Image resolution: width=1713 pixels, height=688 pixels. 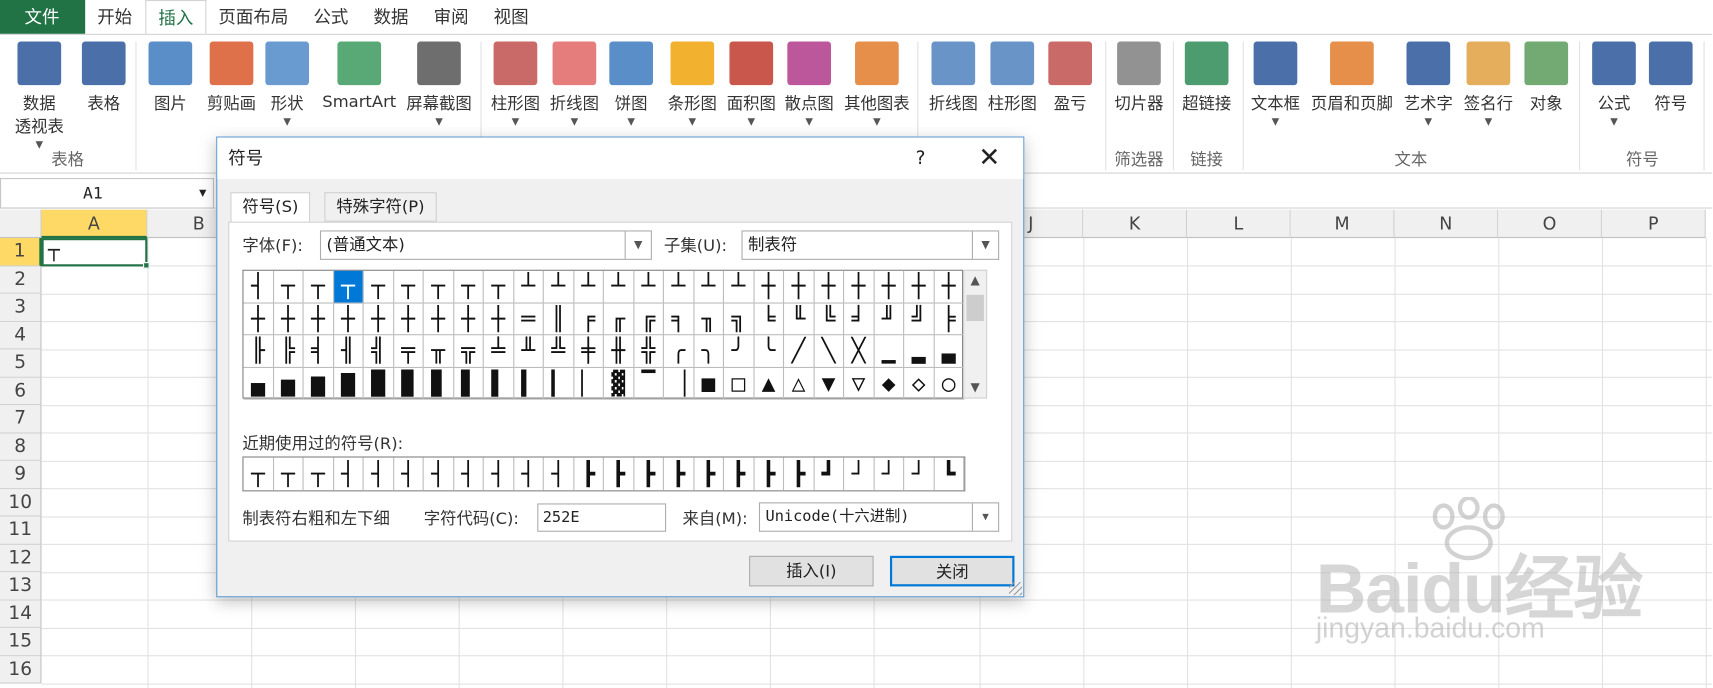 I want to click on symbol-cell: ▃, so click(x=949, y=351).